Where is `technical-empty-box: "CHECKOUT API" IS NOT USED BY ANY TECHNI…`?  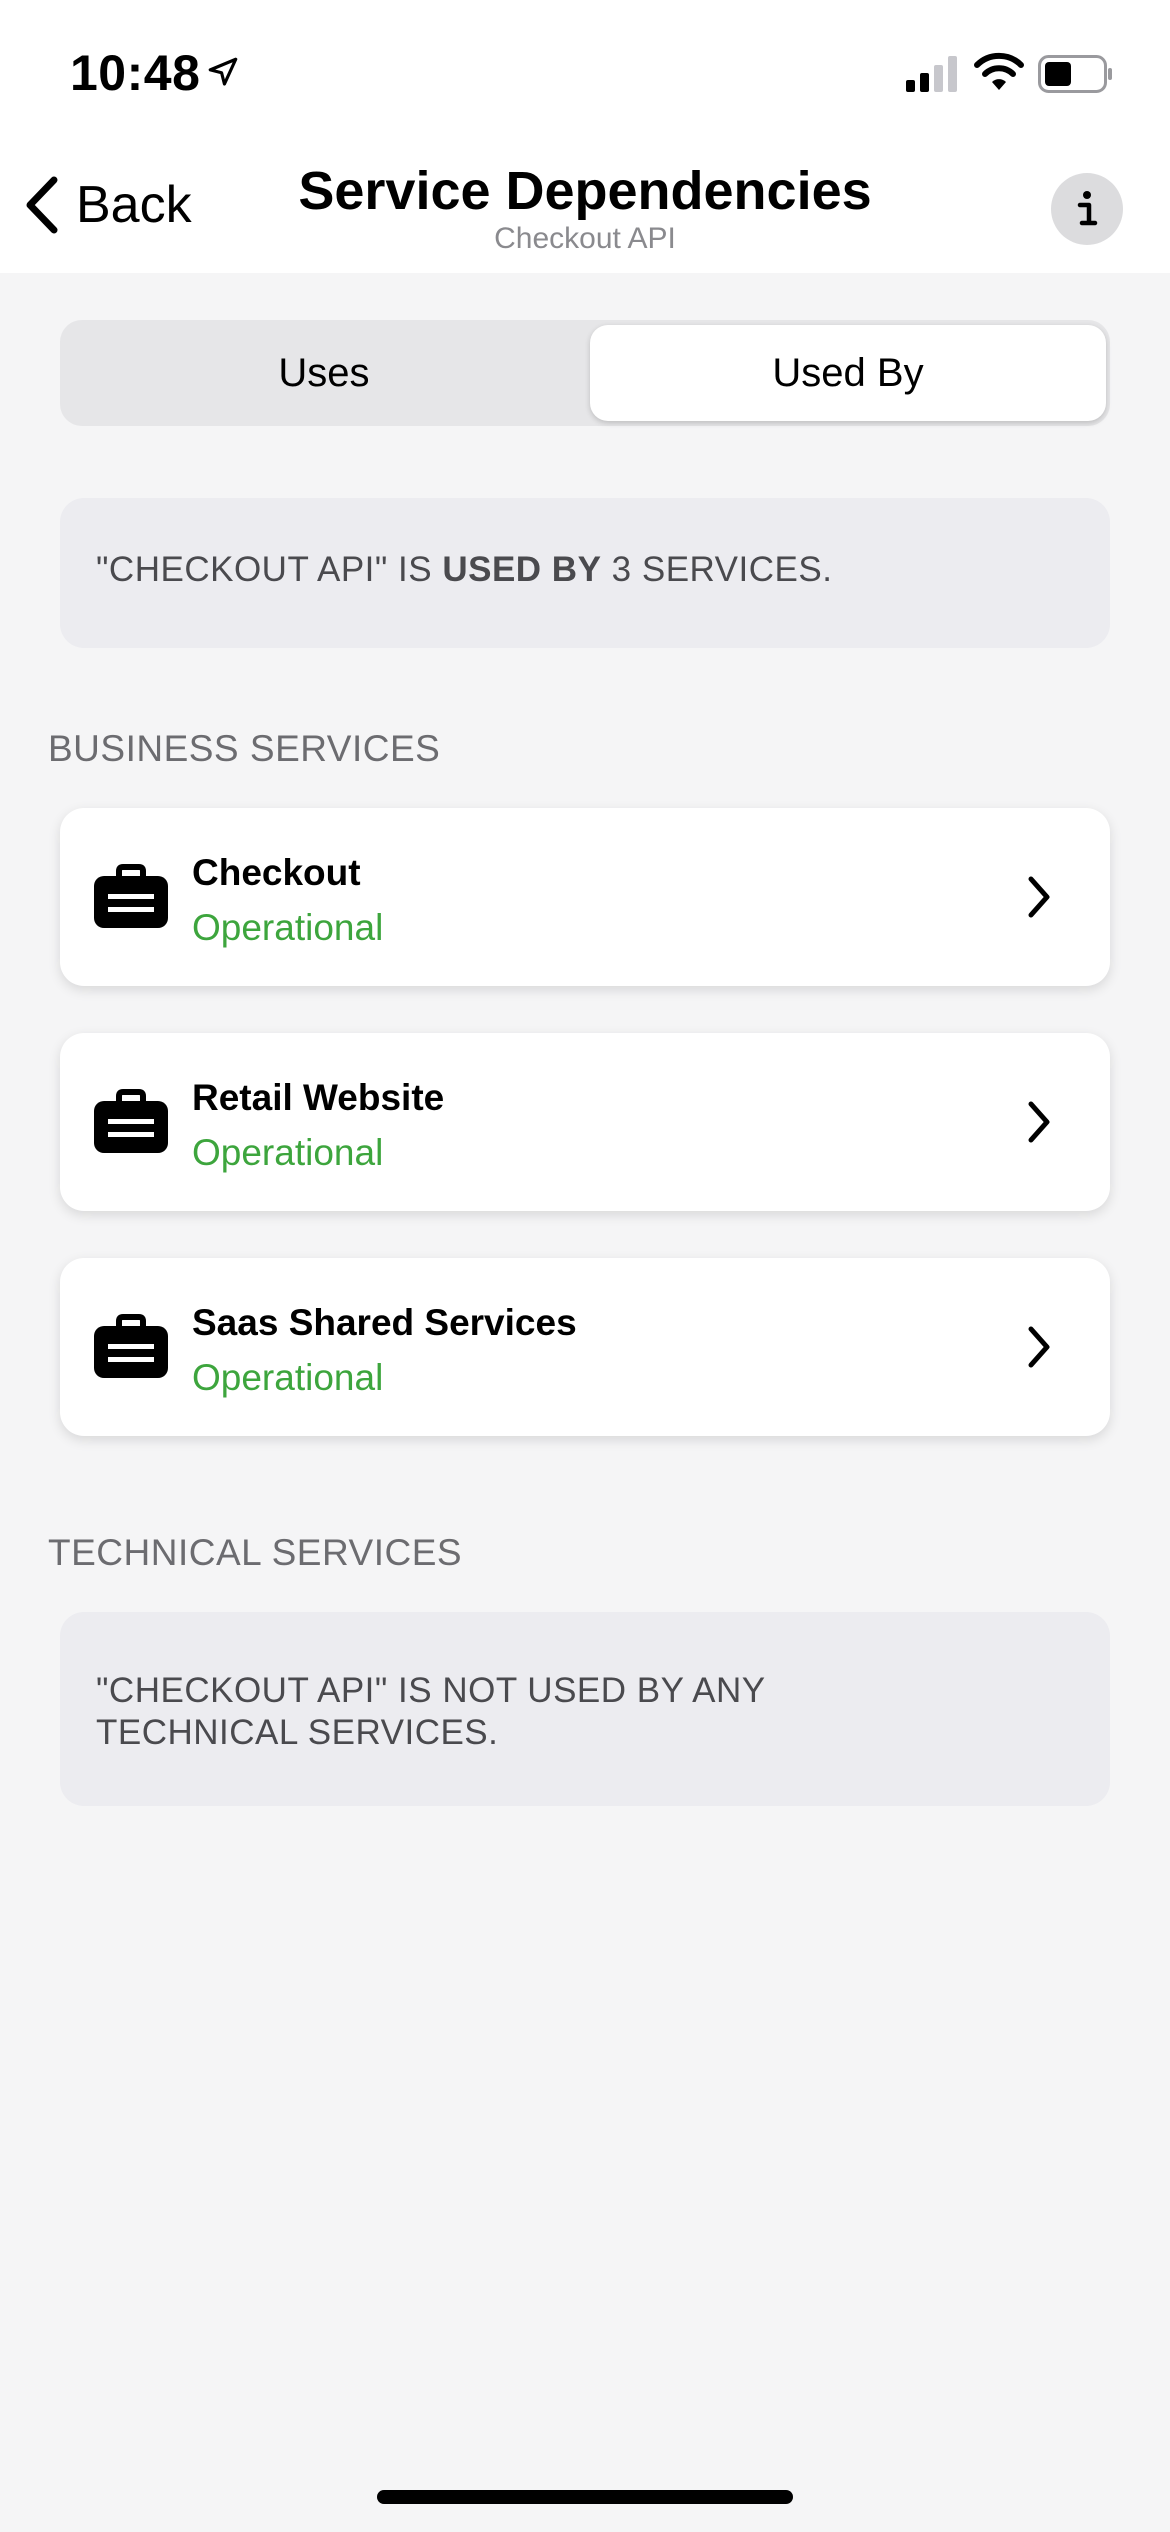 technical-empty-box: "CHECKOUT API" IS NOT USED BY ANY TECHNI… is located at coordinates (585, 1709).